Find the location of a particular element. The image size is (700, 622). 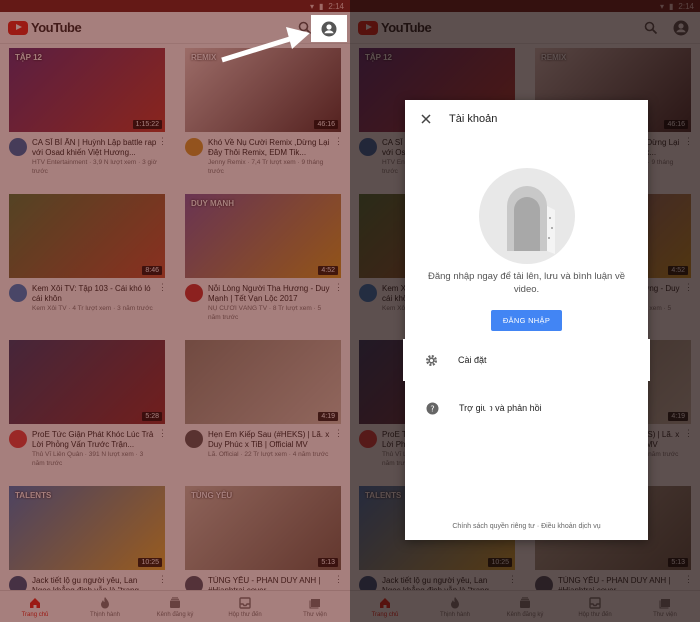

duration-badge: 5:13 is located at coordinates (678, 562).